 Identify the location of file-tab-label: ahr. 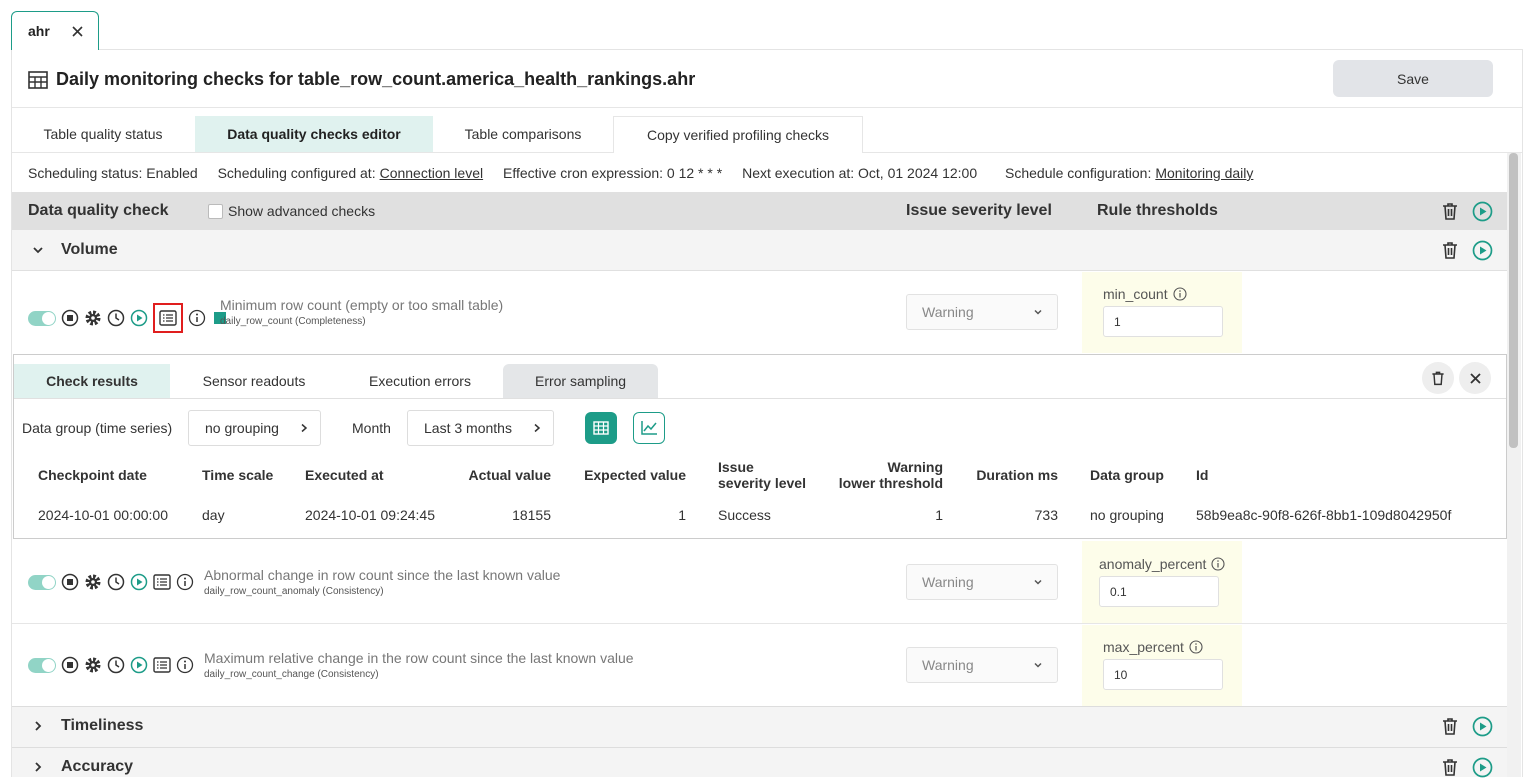
(39, 31).